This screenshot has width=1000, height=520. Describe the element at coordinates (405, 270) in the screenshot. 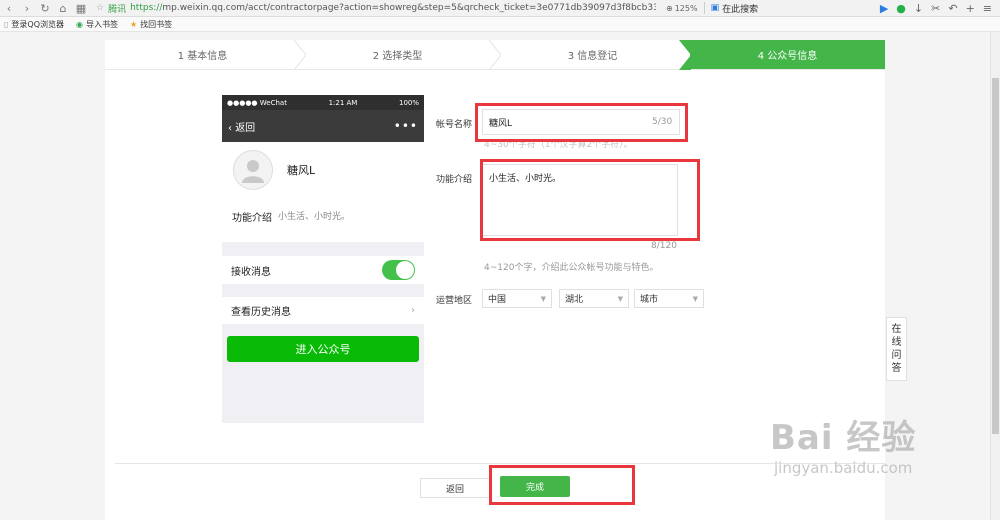

I see `toggle-knob` at that location.